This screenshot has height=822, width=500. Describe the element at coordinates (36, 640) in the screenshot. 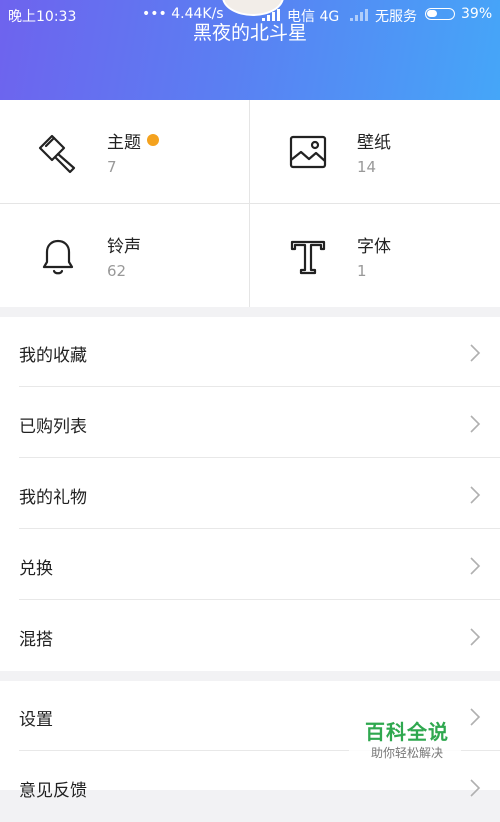

I see `menu-item-label: 混搭` at that location.